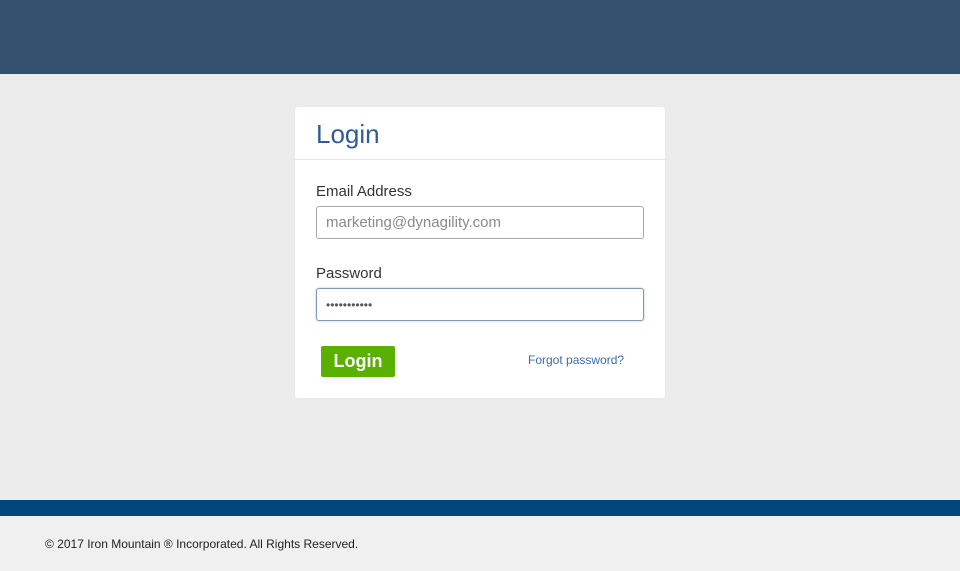  I want to click on login-card-header: Login, so click(480, 133).